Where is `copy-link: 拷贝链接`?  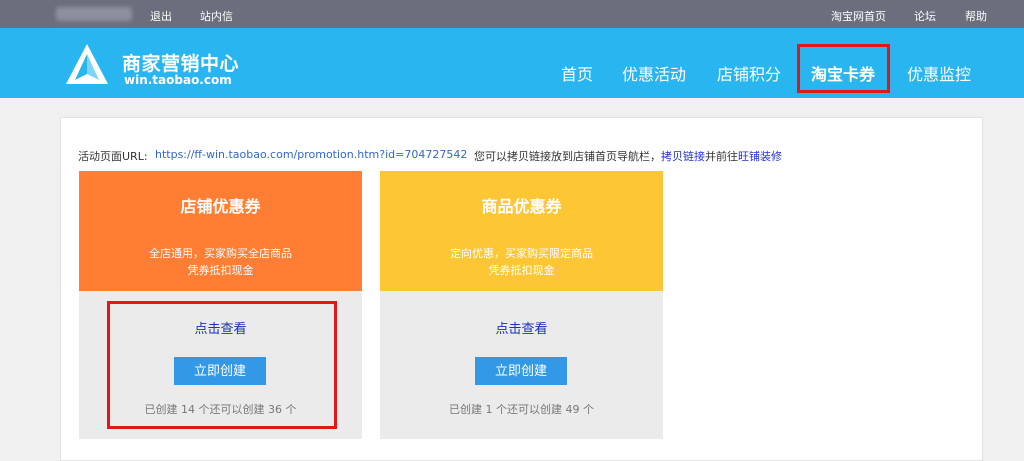
copy-link: 拷贝链接 is located at coordinates (683, 156).